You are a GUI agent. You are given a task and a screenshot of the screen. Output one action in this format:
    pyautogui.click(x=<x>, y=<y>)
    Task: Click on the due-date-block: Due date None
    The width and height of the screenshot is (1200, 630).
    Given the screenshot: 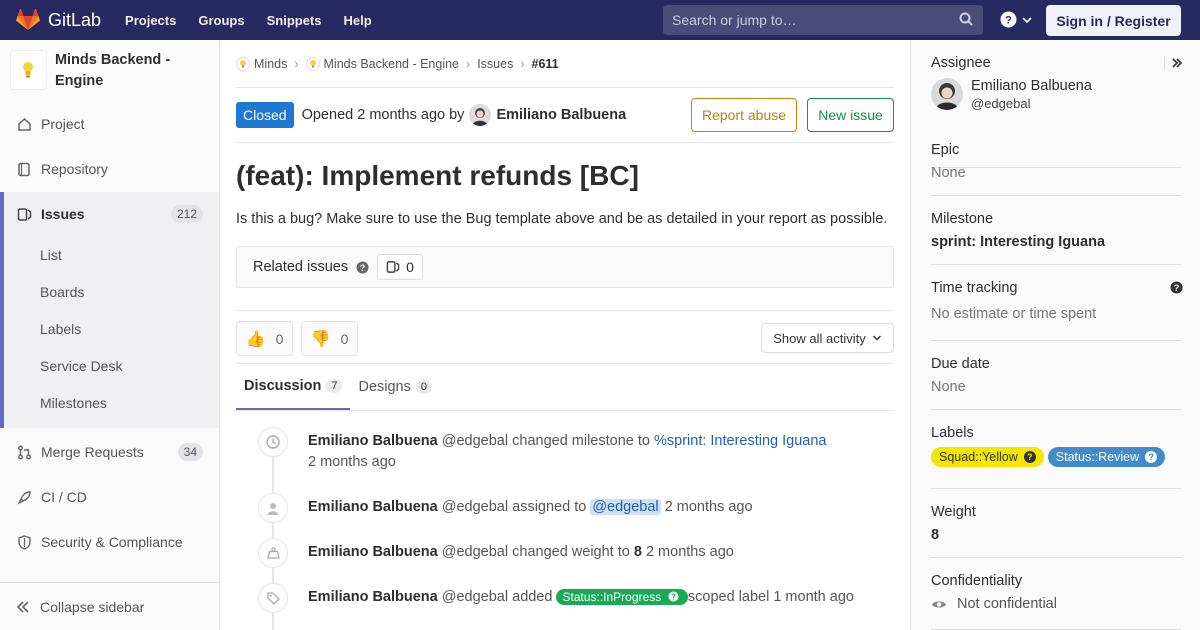 What is the action you would take?
    pyautogui.click(x=1056, y=383)
    